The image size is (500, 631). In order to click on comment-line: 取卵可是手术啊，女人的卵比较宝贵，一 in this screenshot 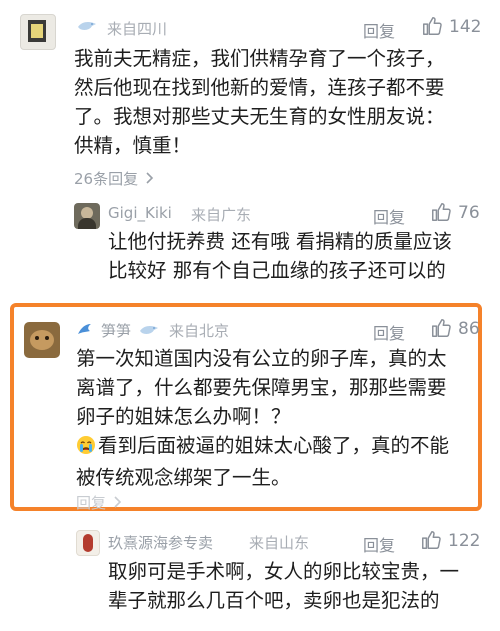, I will do `click(284, 571)`.